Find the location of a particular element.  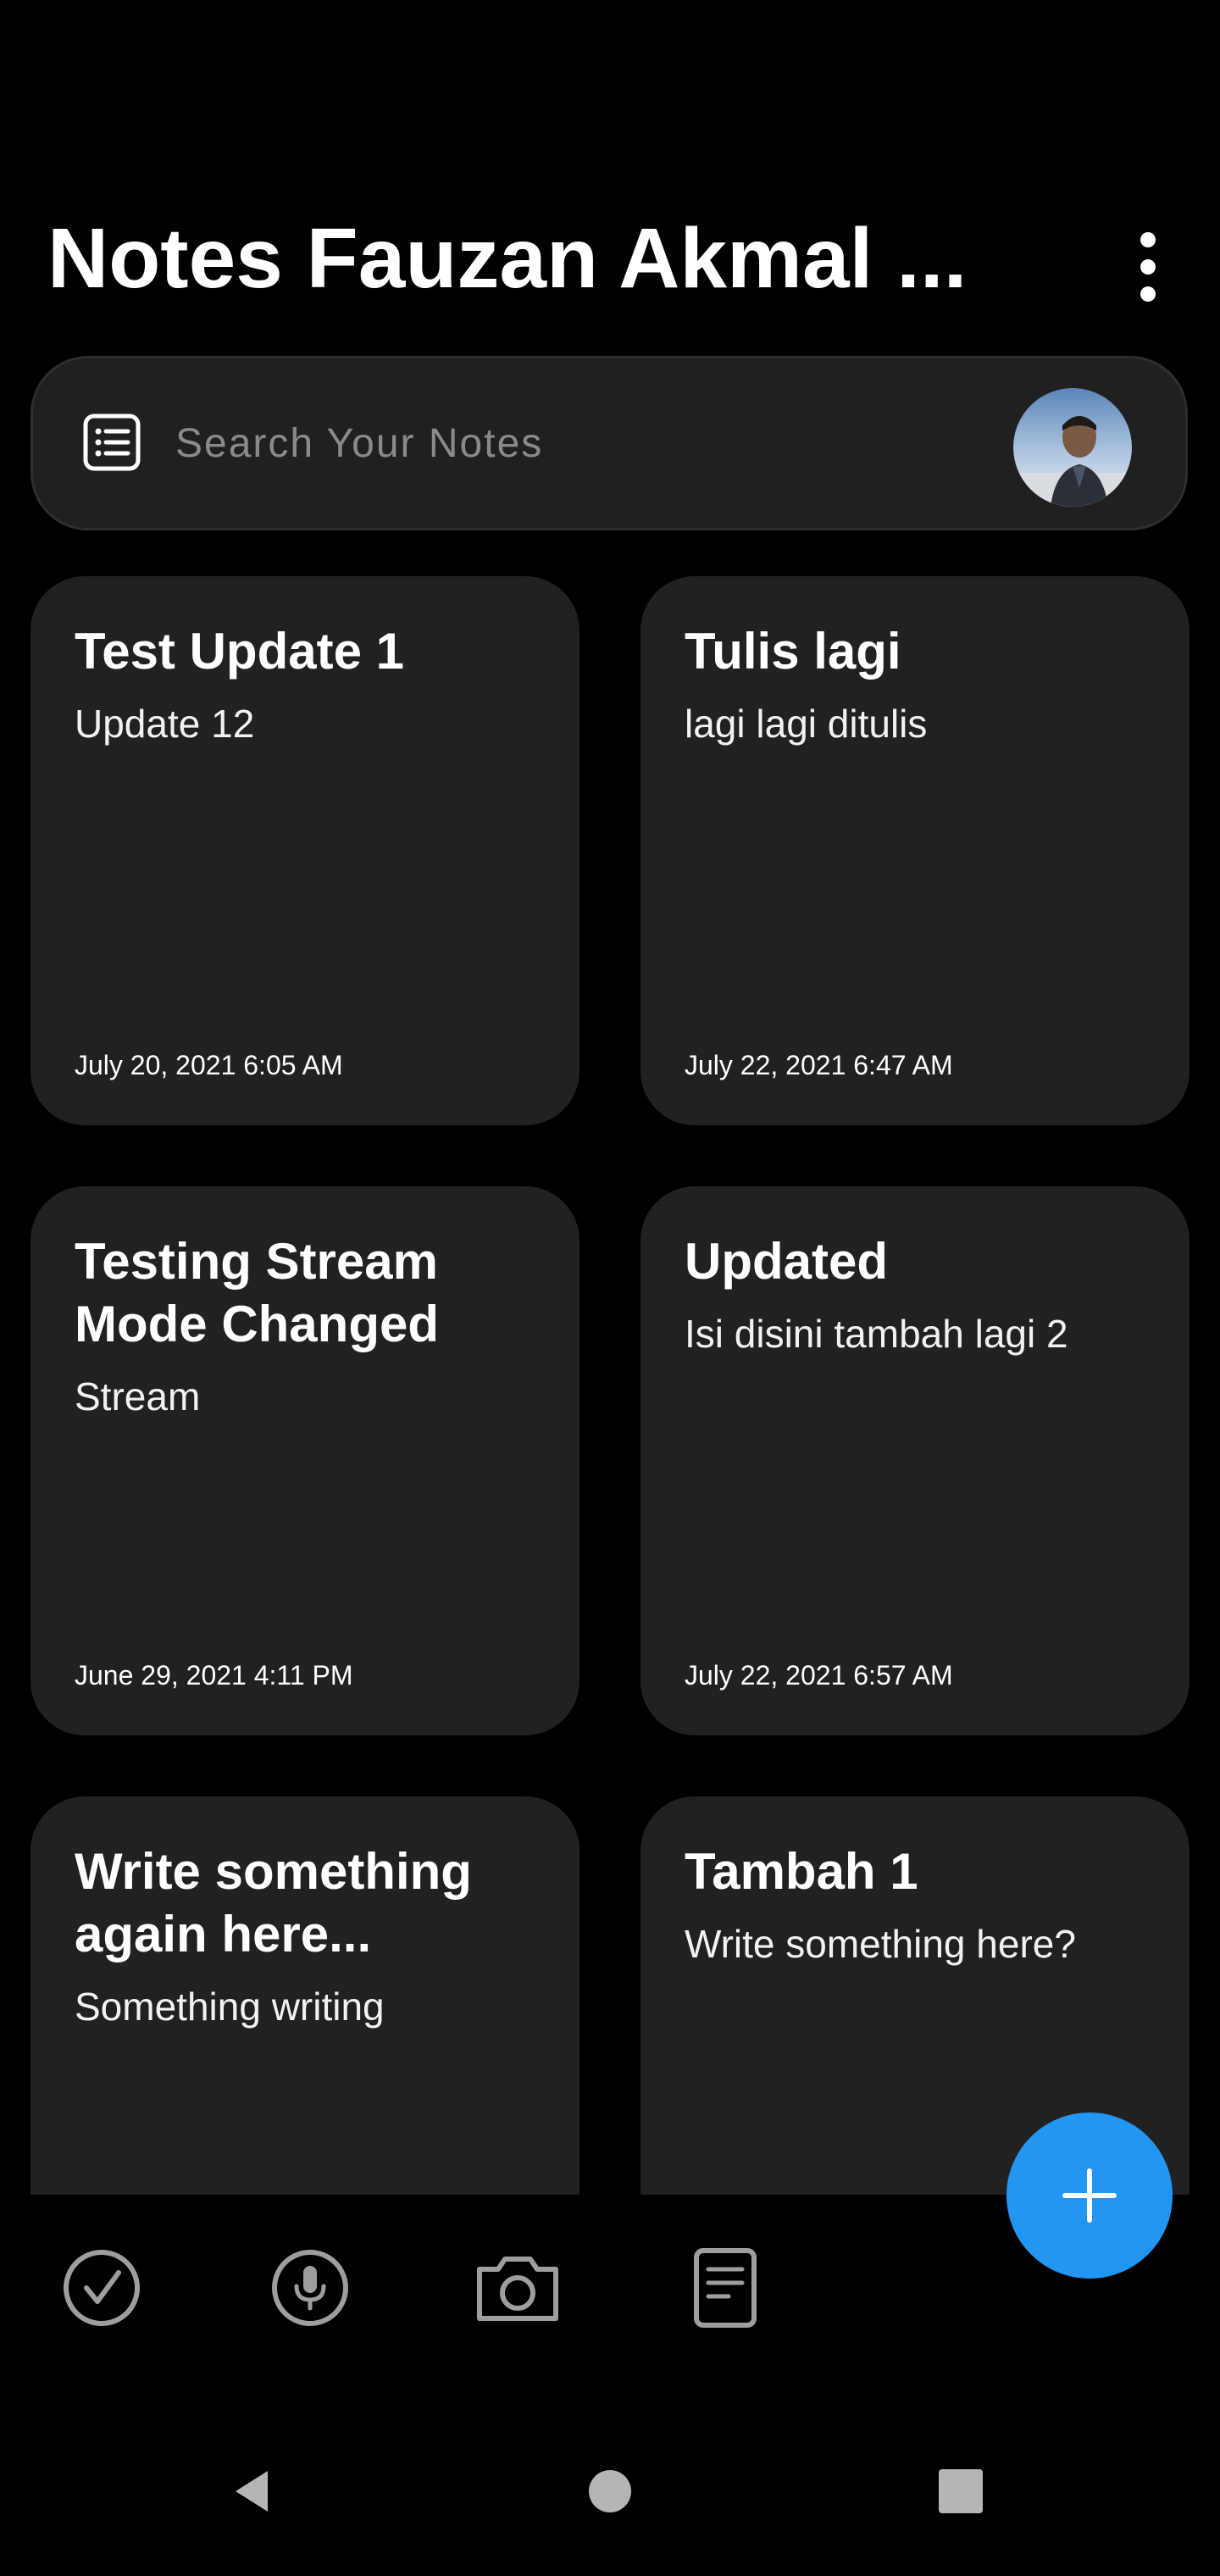

camera-icon is located at coordinates (517, 2289).